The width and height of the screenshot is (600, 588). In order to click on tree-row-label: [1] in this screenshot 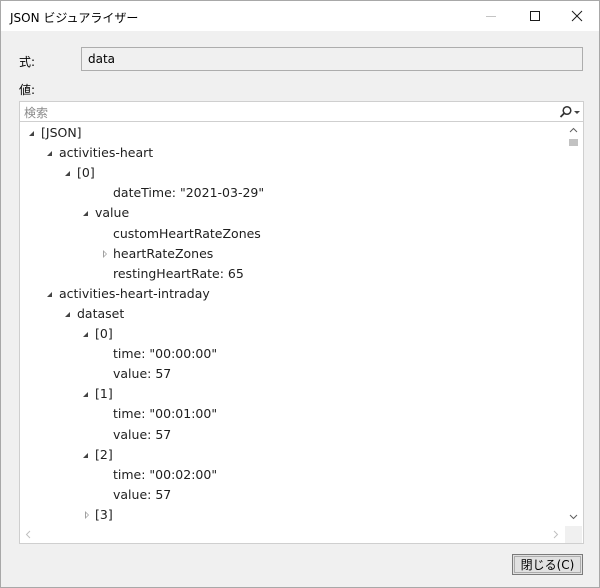, I will do `click(104, 394)`.